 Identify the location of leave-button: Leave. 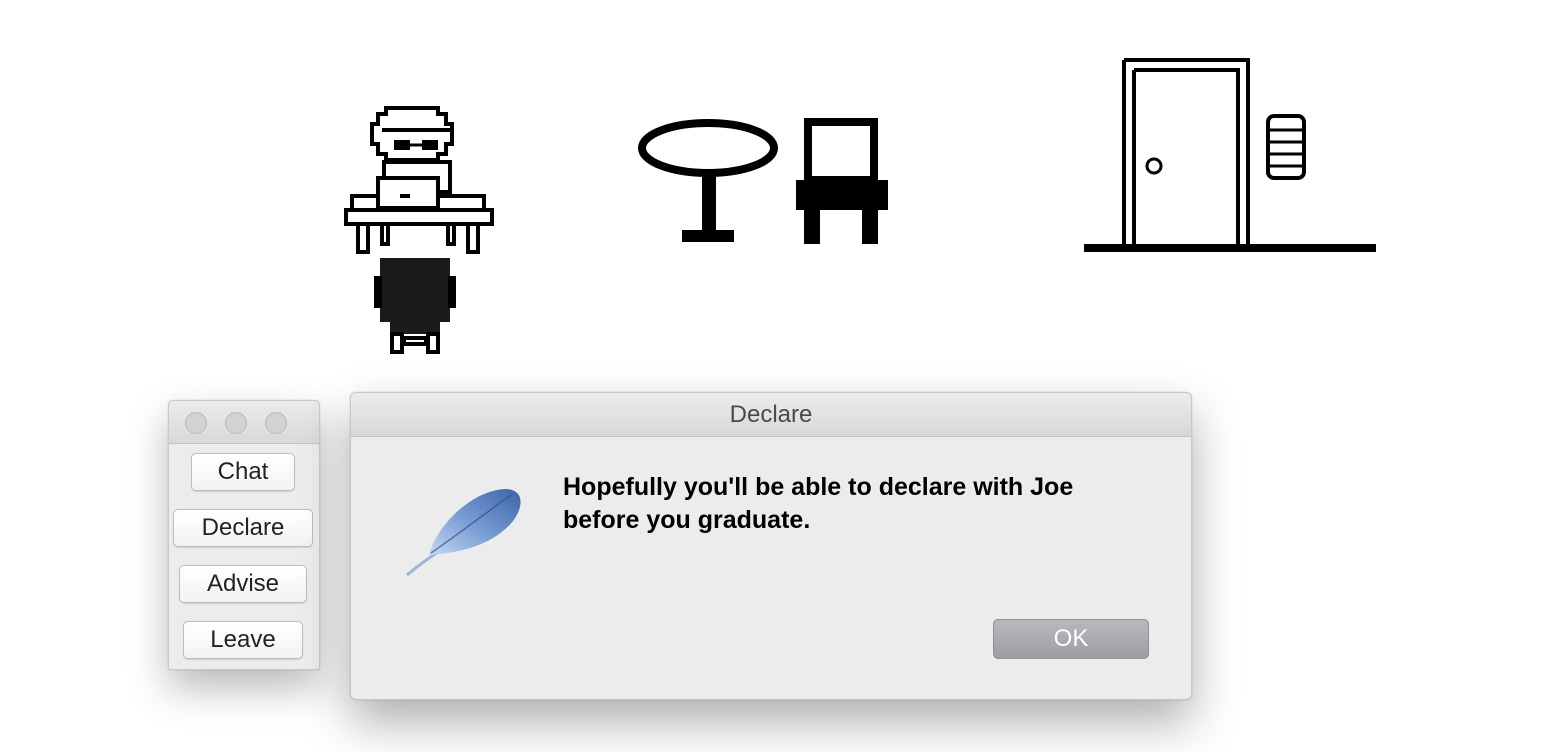
(243, 640).